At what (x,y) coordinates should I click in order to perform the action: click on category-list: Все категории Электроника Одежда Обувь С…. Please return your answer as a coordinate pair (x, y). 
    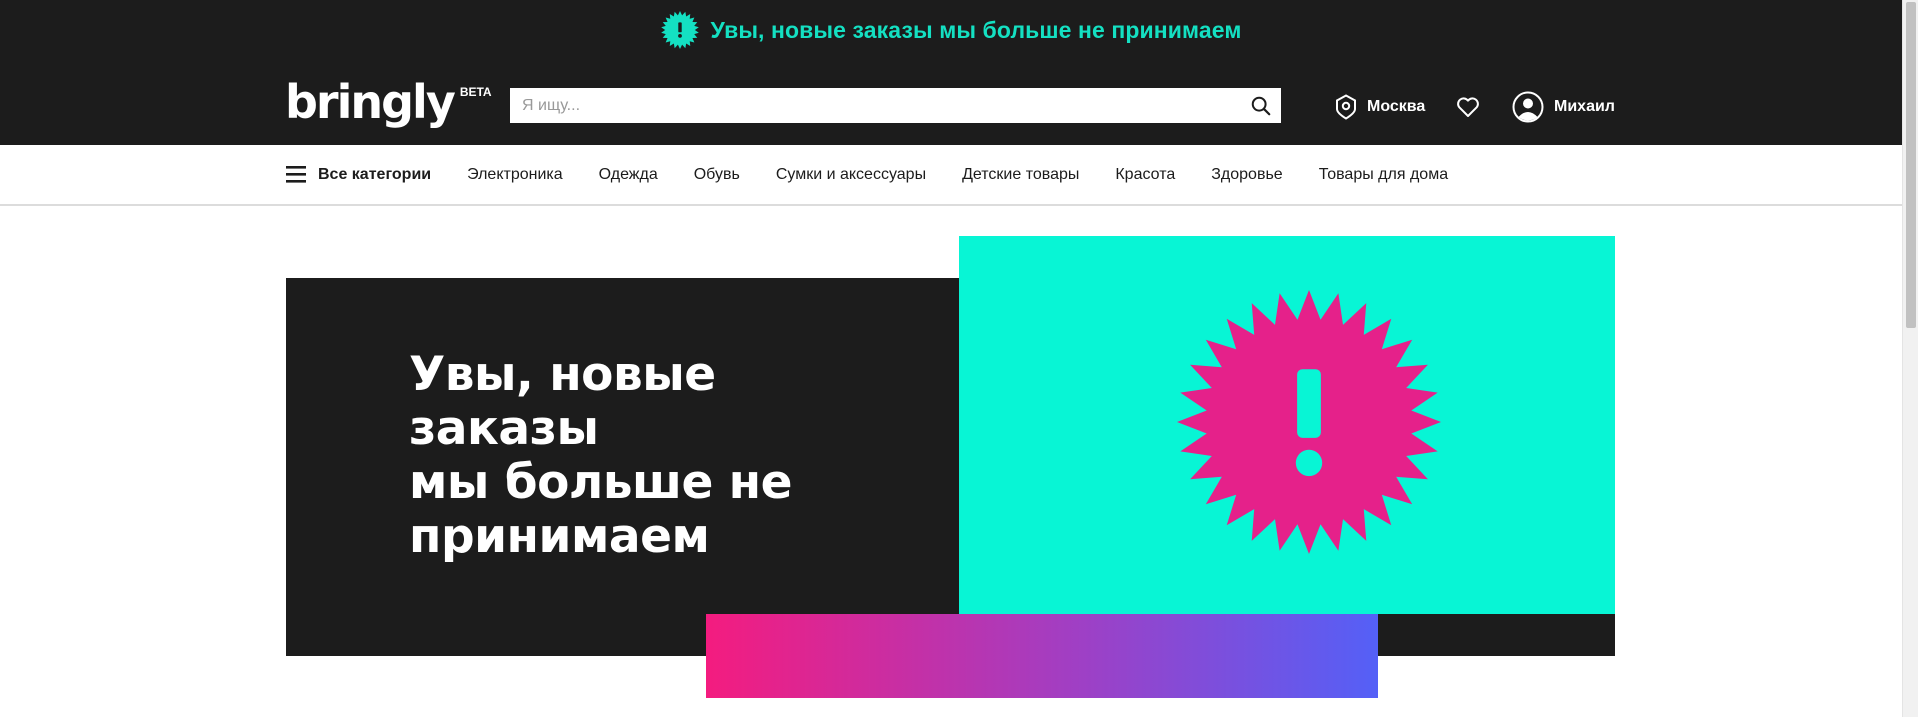
    Looking at the image, I should click on (885, 174).